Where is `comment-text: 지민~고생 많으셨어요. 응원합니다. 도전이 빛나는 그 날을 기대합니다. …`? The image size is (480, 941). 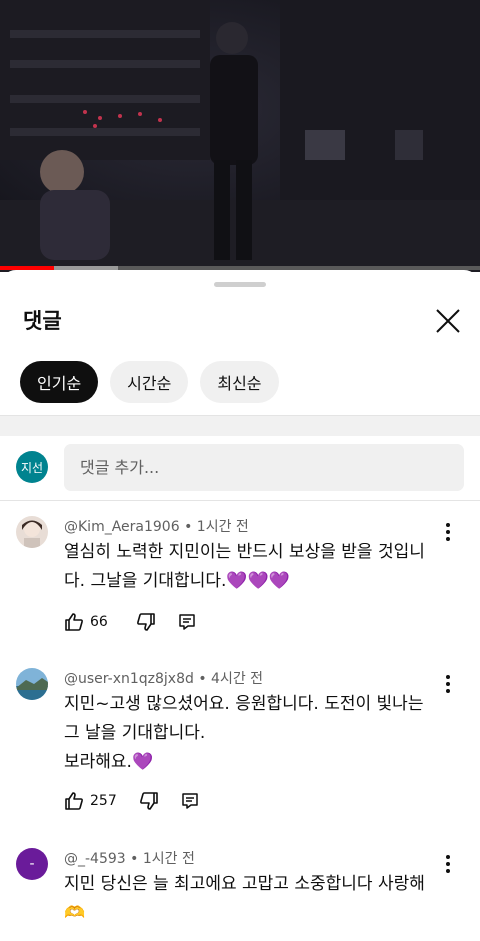
comment-text: 지민~고생 많으셨어요. 응원합니다. 도전이 빛나는 그 날을 기대합니다. … is located at coordinates (244, 733).